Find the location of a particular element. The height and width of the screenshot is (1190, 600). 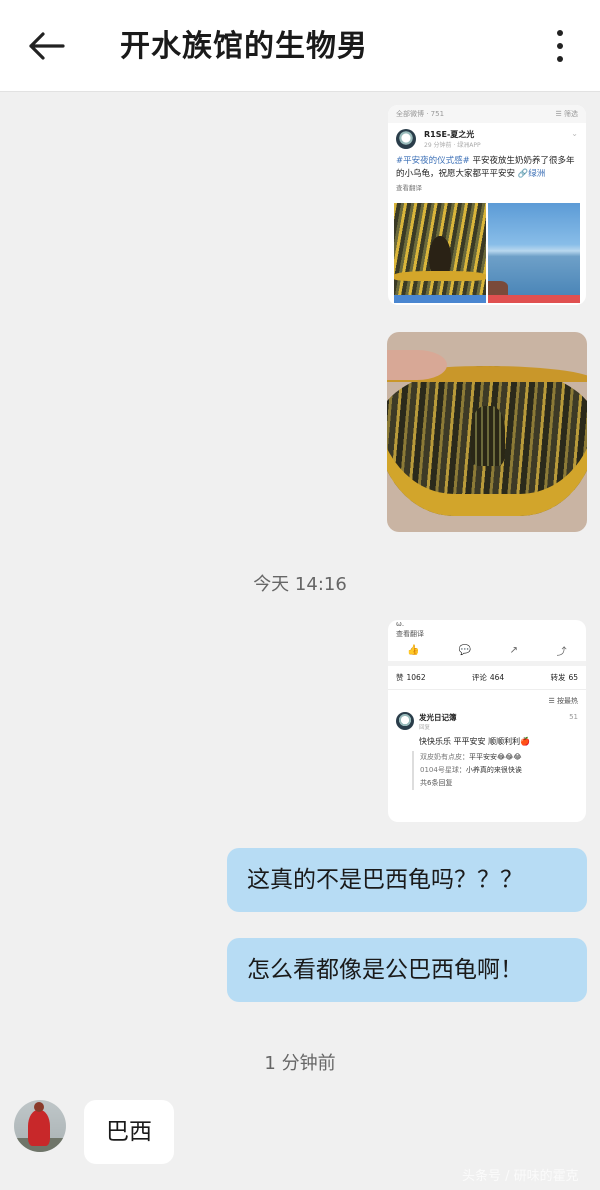

chat-title: 开水族馆的生物男 is located at coordinates (244, 46).